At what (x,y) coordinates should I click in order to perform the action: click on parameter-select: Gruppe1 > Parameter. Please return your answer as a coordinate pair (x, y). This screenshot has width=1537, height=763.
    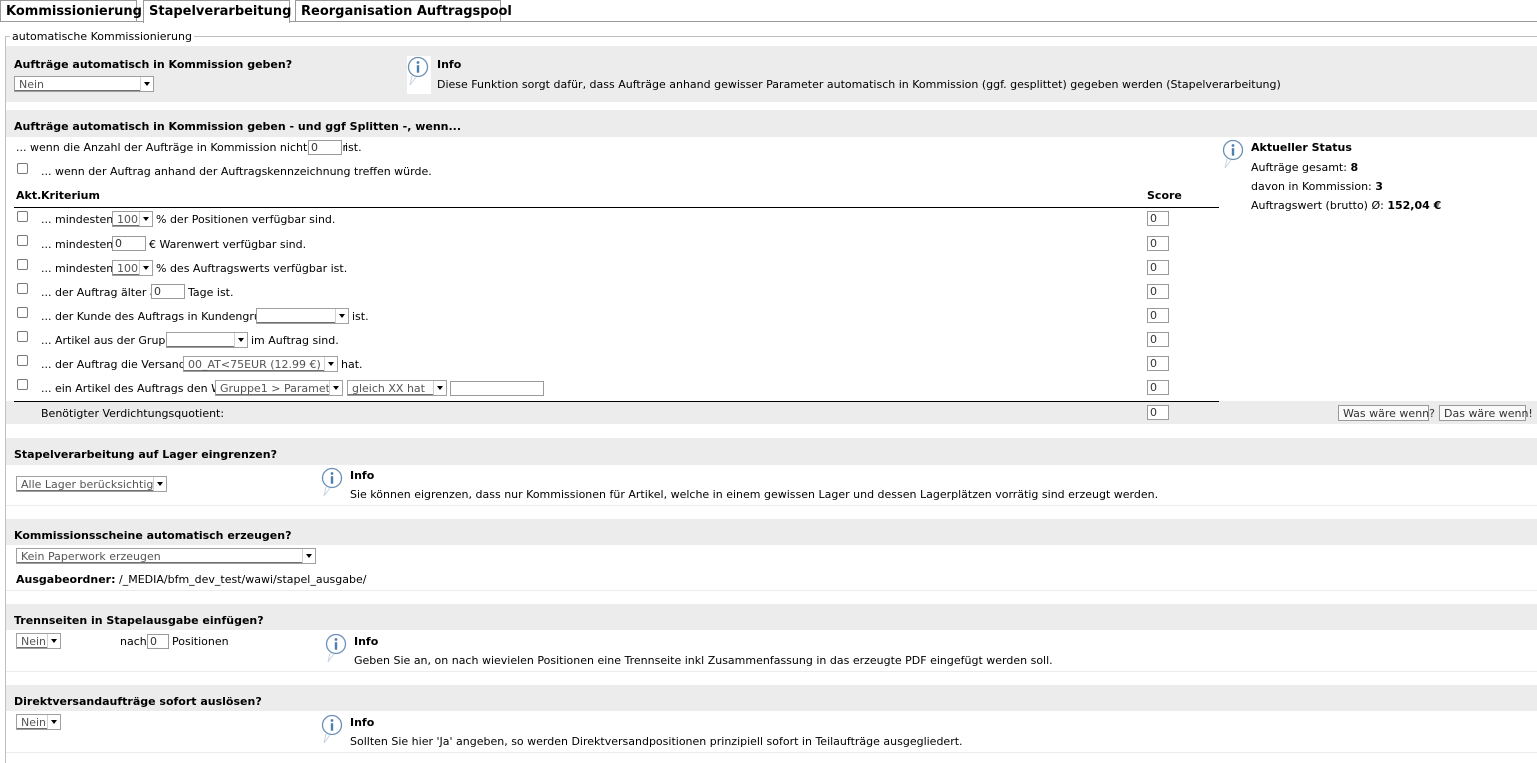
    Looking at the image, I should click on (279, 388).